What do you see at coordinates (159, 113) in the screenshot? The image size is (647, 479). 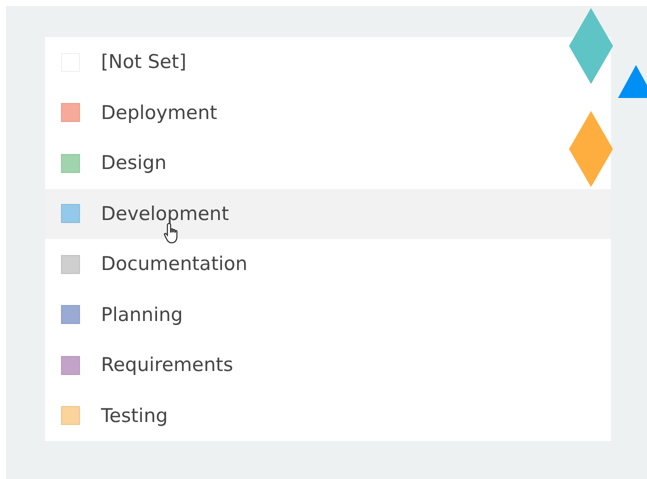 I see `option-label: Deployment` at bounding box center [159, 113].